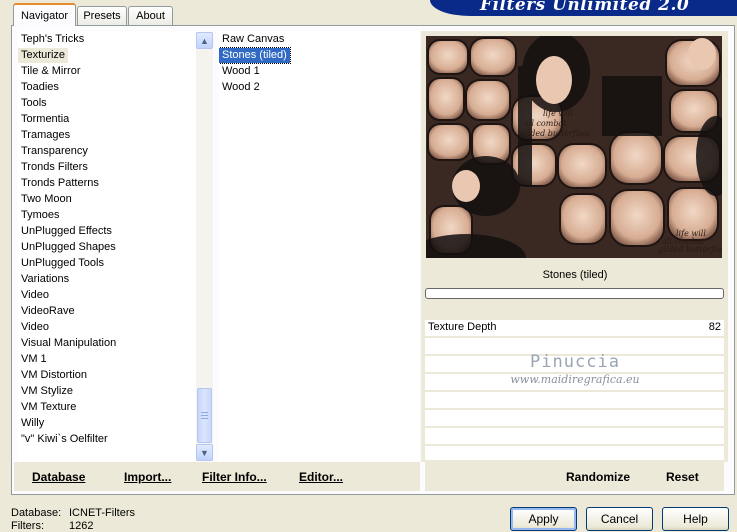 This screenshot has height=532, width=737. What do you see at coordinates (543, 519) in the screenshot?
I see `apply-button: Apply` at bounding box center [543, 519].